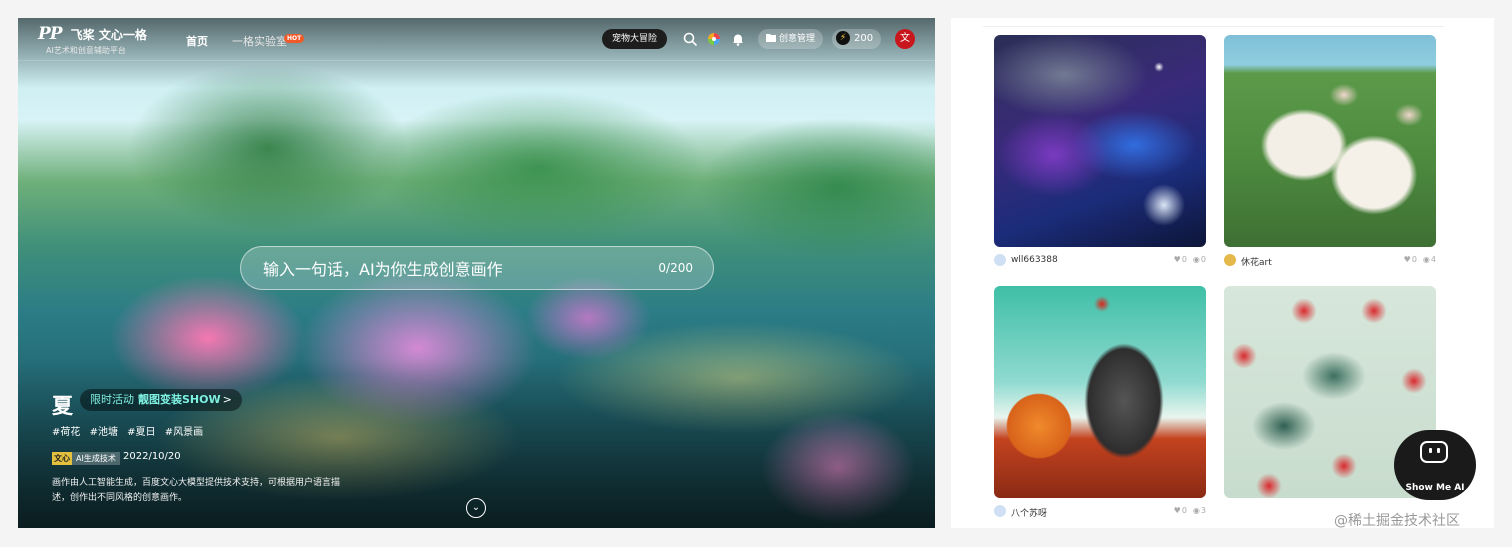 This screenshot has height=547, width=1512. Describe the element at coordinates (476, 60) in the screenshot. I see `navbar-divider` at that location.